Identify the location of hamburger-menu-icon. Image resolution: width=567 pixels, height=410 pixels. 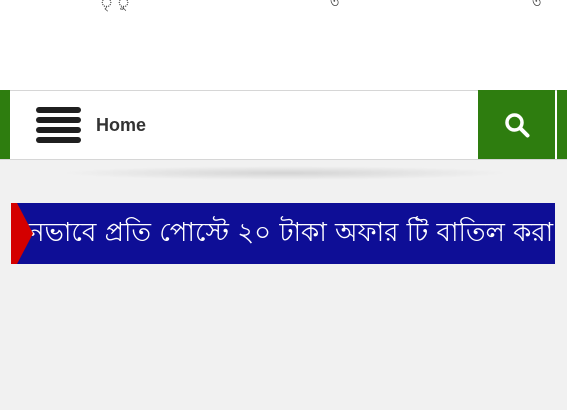
(59, 125).